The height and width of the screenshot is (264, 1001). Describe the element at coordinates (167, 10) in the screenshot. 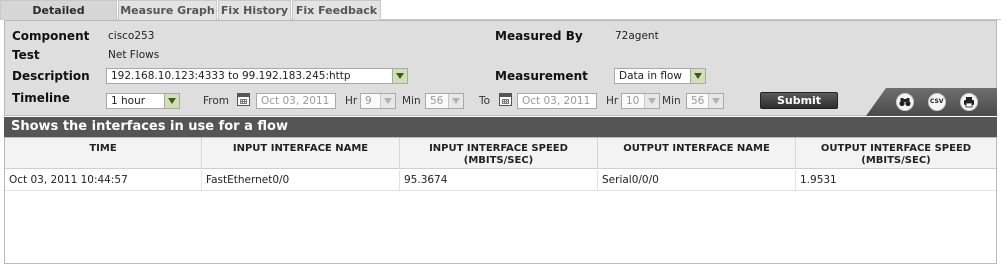

I see `tab-measure-graph: Measure Graph` at that location.